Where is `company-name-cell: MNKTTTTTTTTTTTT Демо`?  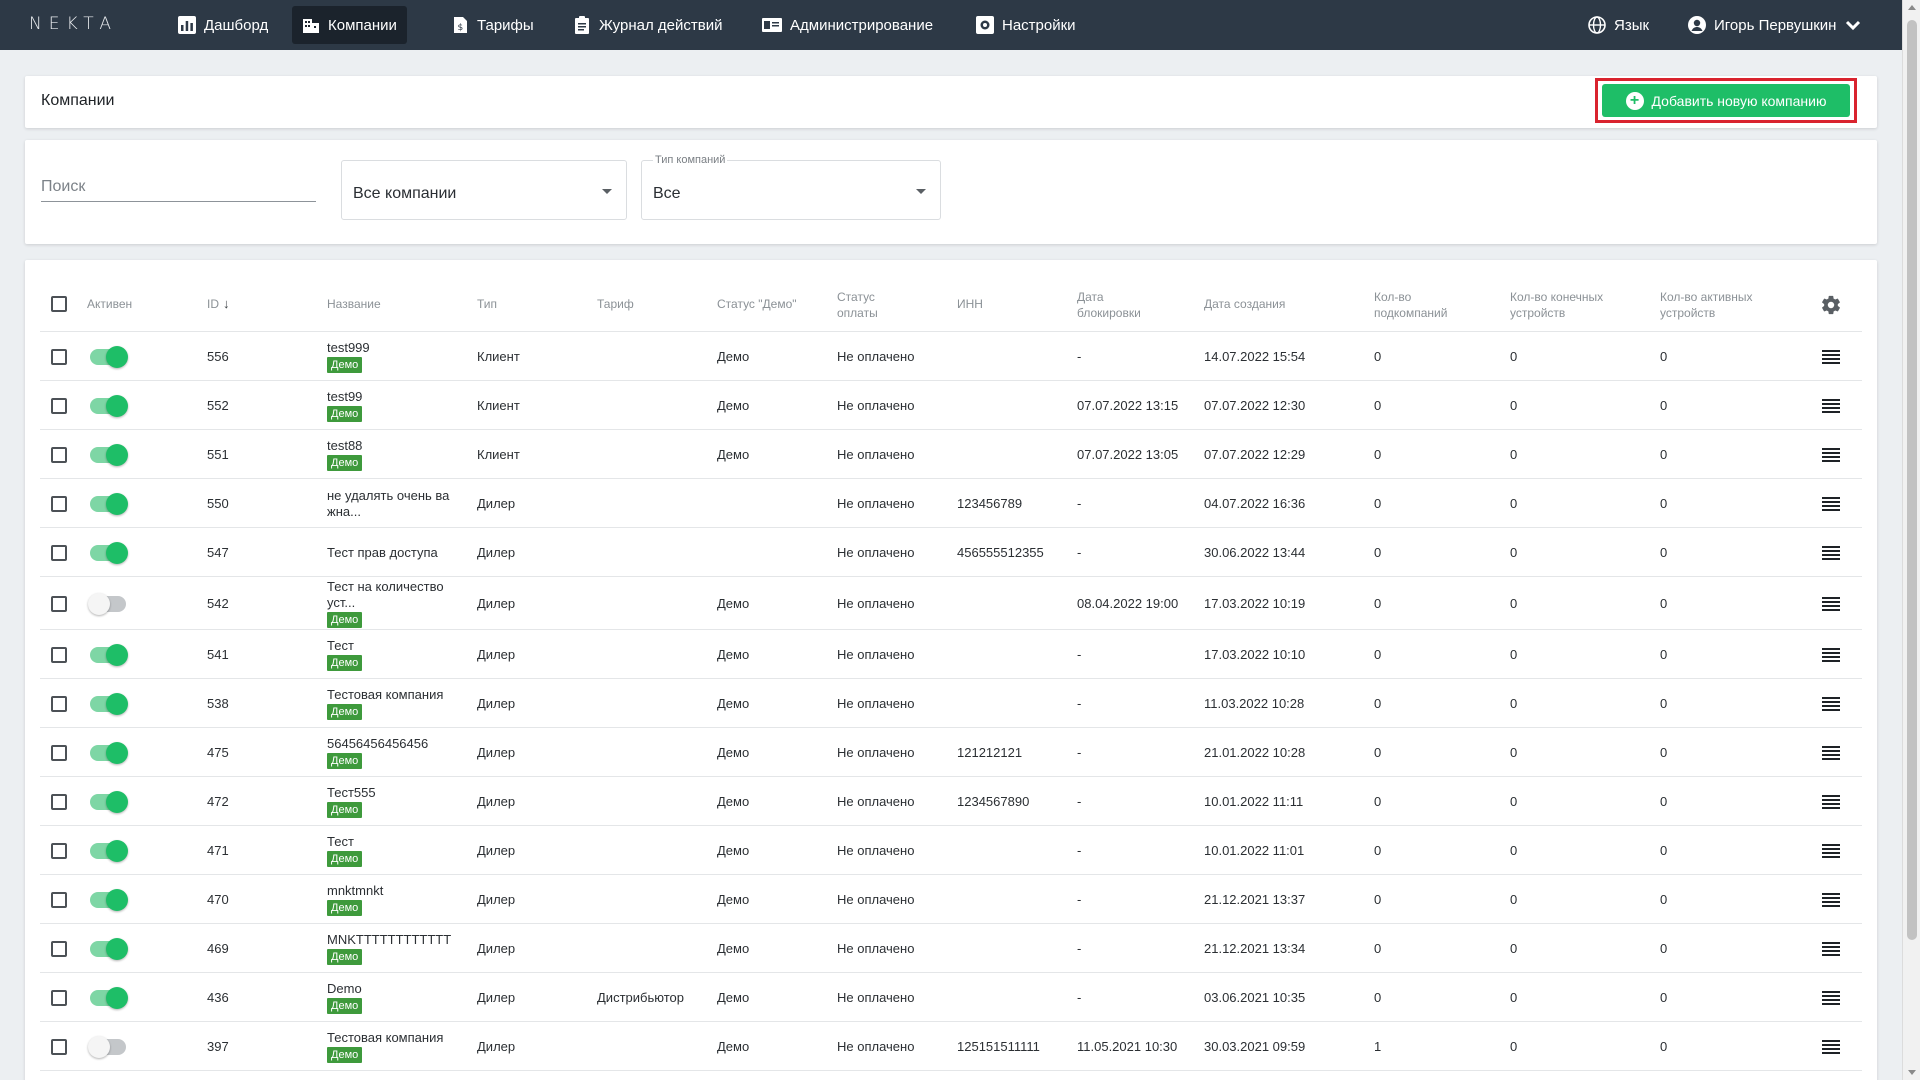 company-name-cell: MNKTTTTTTTTTTTT Демо is located at coordinates (394, 948).